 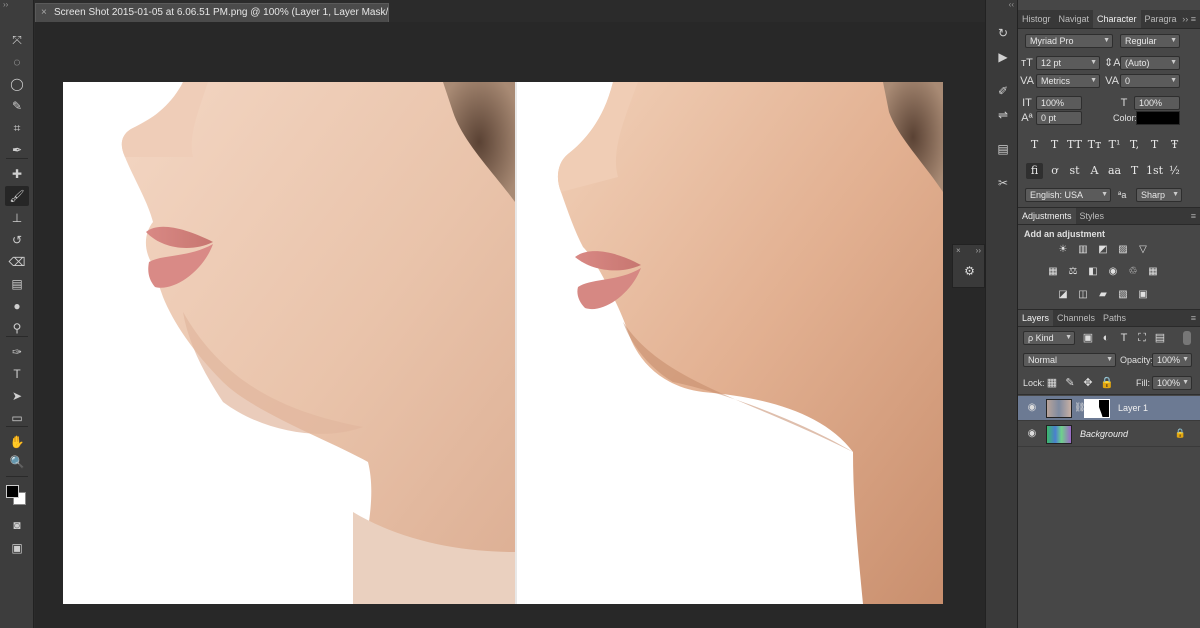 I want to click on subscript-button: T,, so click(x=1134, y=145).